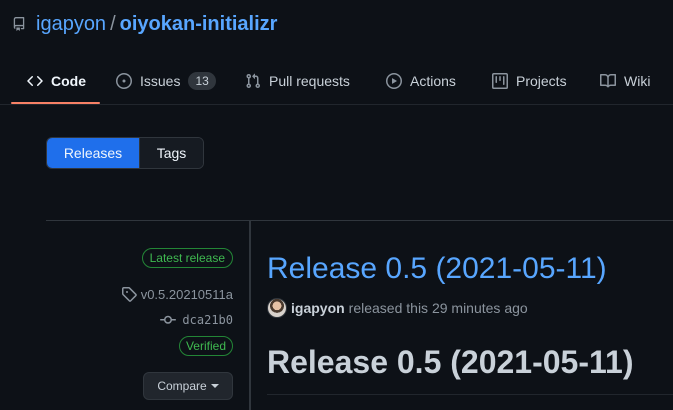 This screenshot has height=410, width=673. I want to click on chevron-down-icon, so click(214, 386).